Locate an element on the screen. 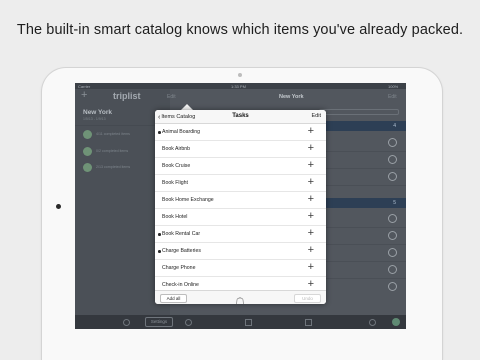 This screenshot has height=360, width=480. completed-count: 0/2 completed items is located at coordinates (112, 151).